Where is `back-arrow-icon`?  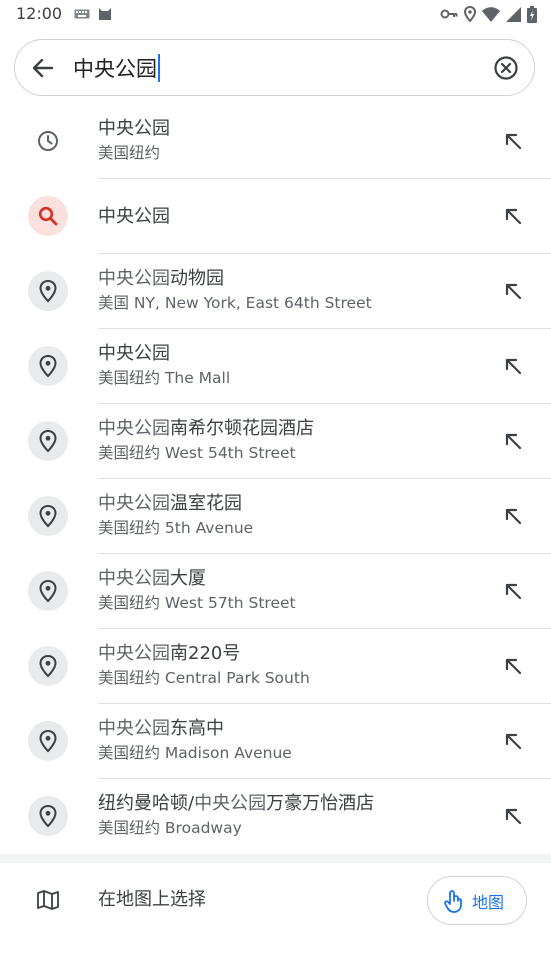
back-arrow-icon is located at coordinates (43, 68).